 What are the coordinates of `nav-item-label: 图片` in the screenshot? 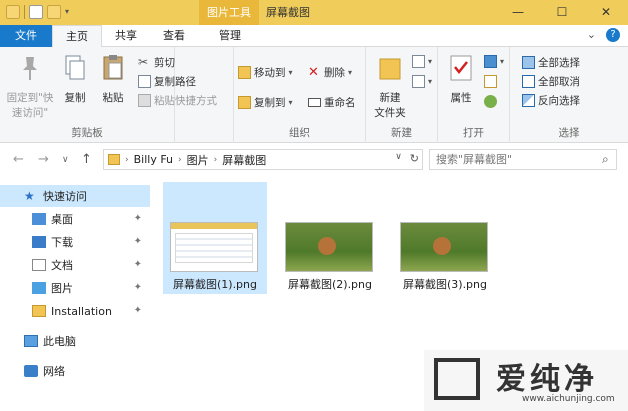 It's located at (62, 288).